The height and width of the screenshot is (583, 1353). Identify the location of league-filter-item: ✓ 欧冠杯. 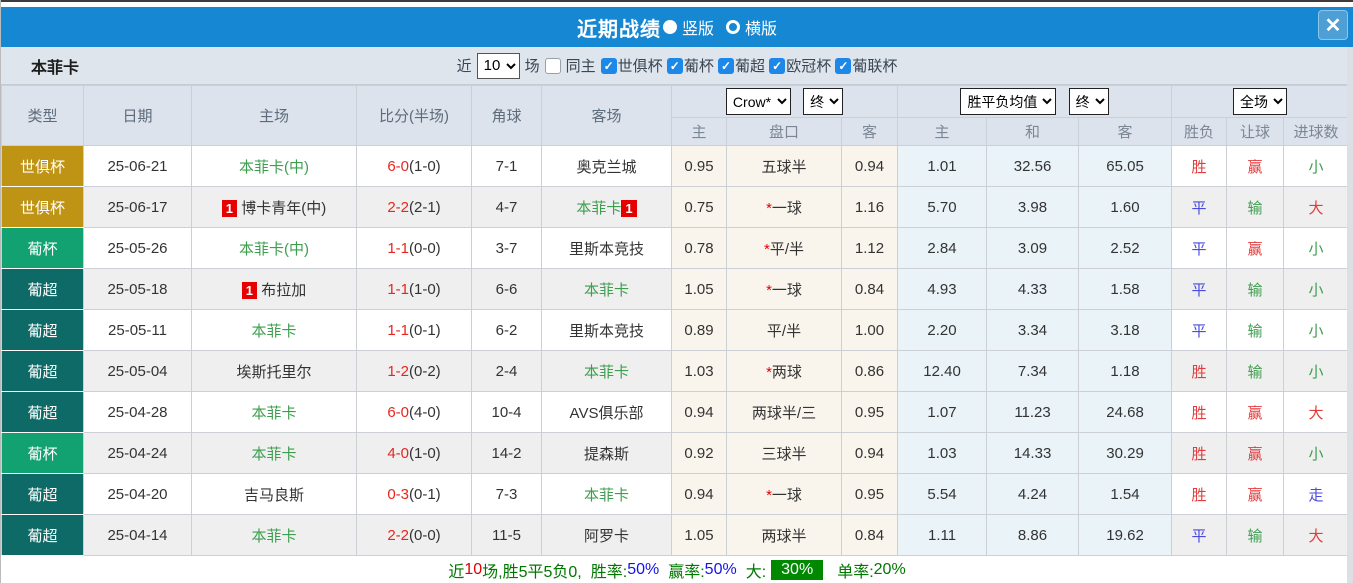
(800, 65).